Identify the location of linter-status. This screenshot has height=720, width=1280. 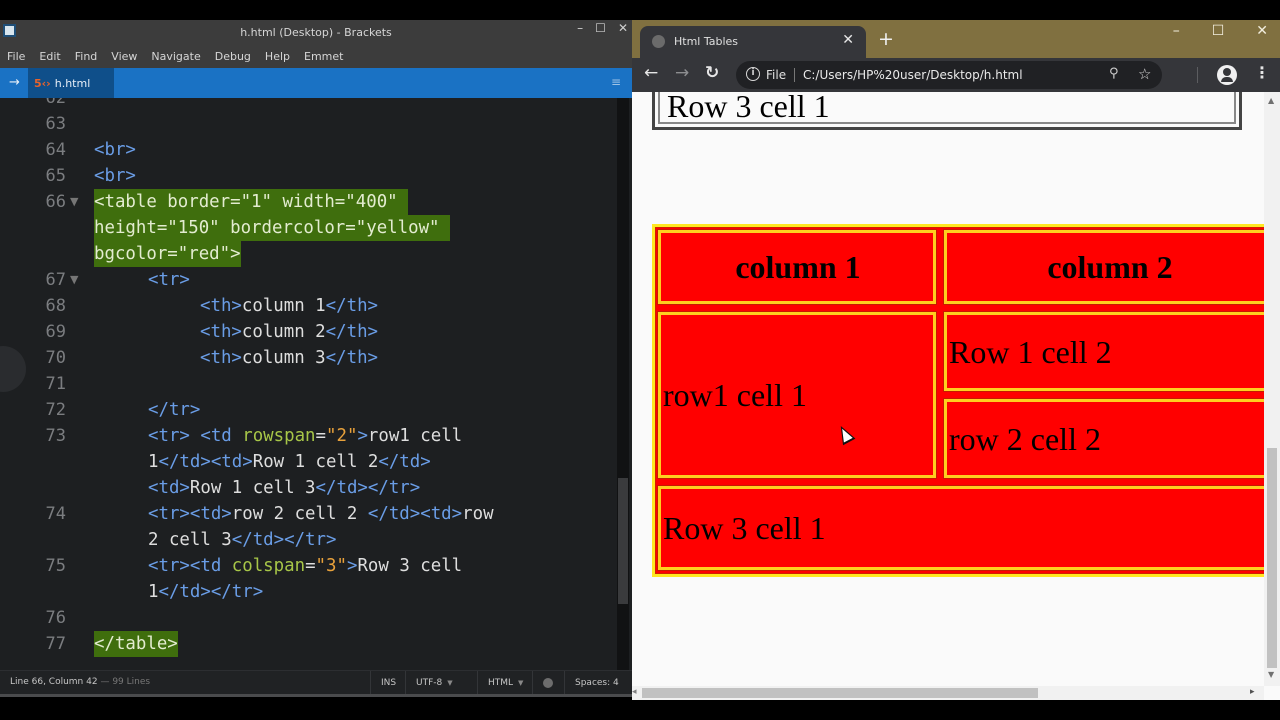
(547, 683).